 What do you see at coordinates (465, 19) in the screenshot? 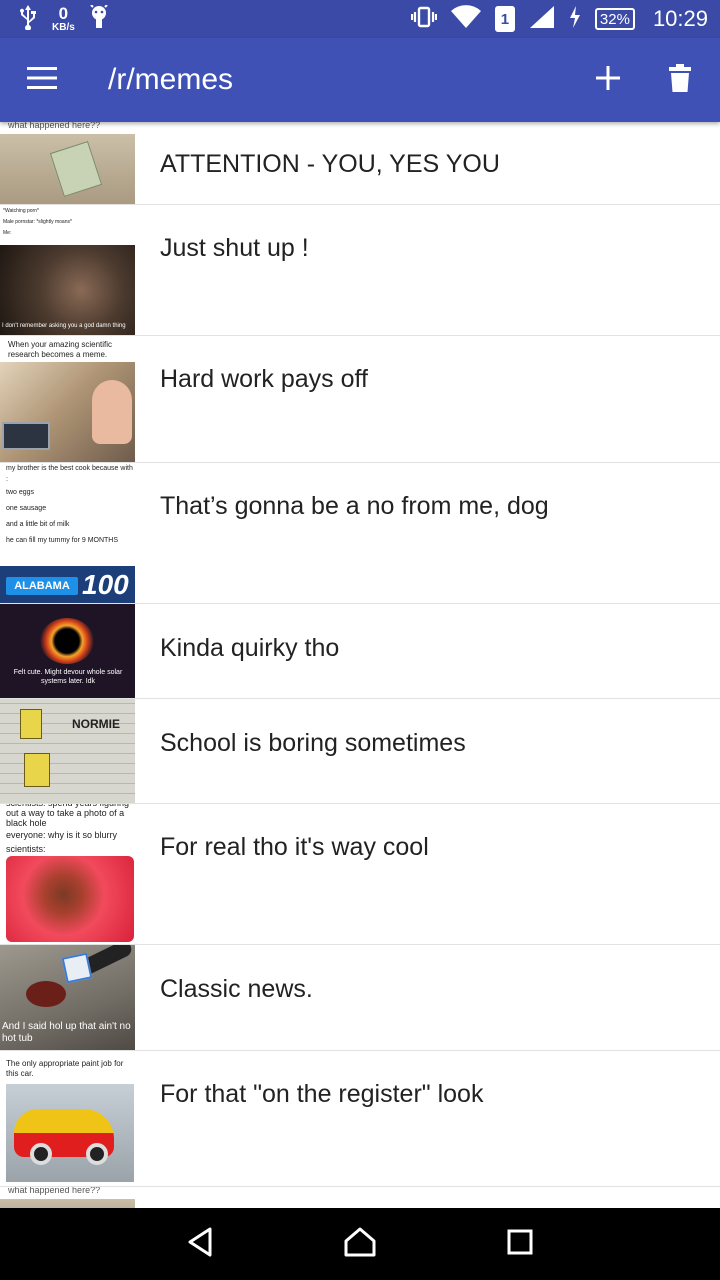
I see `wifi-icon` at bounding box center [465, 19].